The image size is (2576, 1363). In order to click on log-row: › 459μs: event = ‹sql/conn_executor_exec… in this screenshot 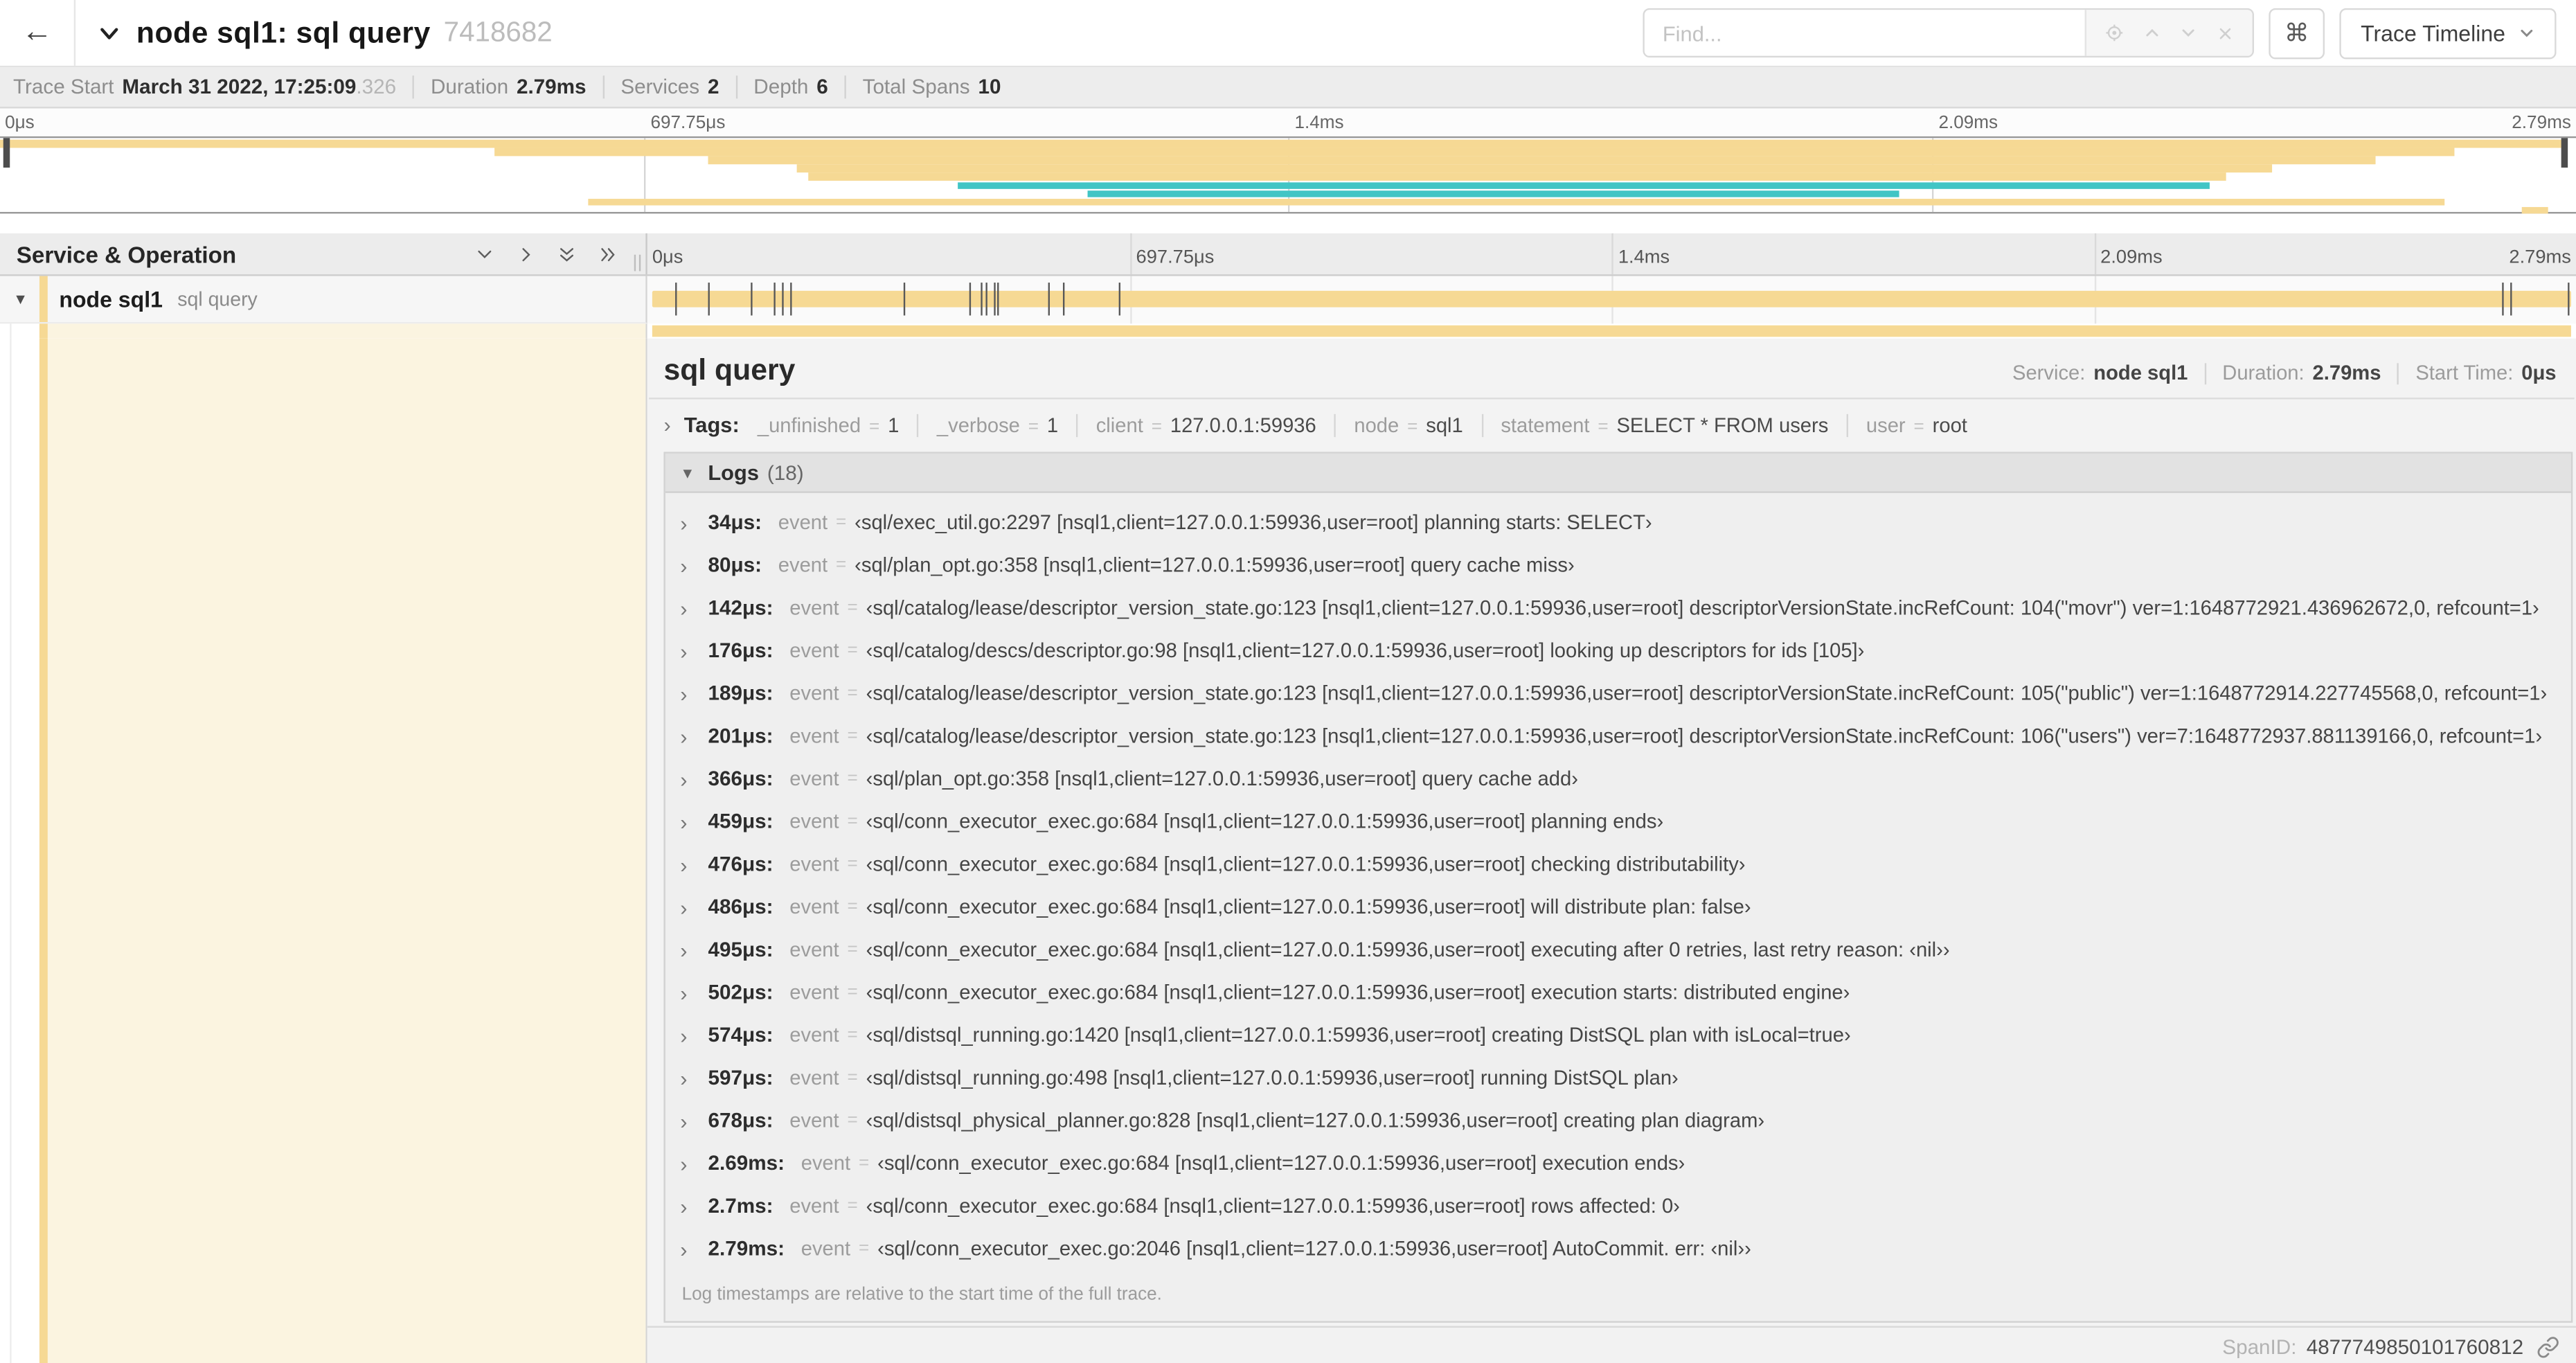, I will do `click(1618, 822)`.